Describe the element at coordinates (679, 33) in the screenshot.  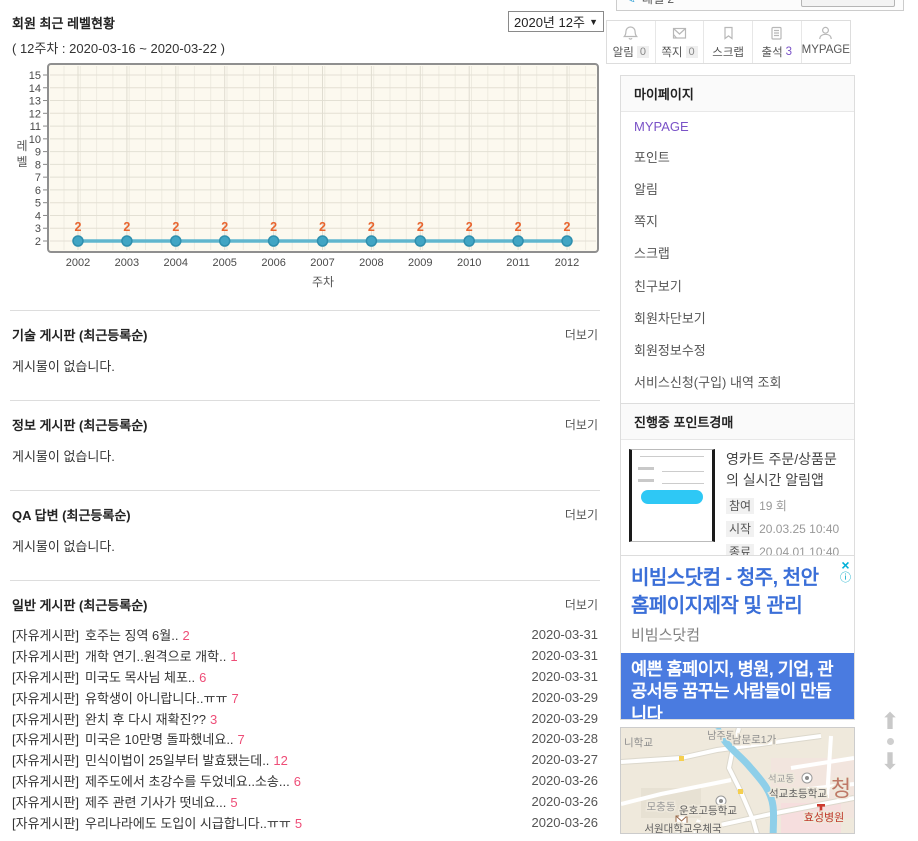
I see `note-icon` at that location.